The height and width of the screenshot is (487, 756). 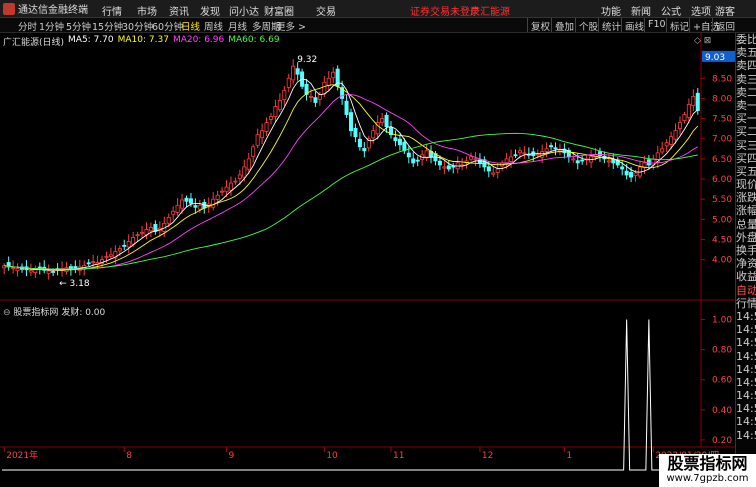 What do you see at coordinates (722, 140) in the screenshot?
I see `y-tick-label: 7.00` at bounding box center [722, 140].